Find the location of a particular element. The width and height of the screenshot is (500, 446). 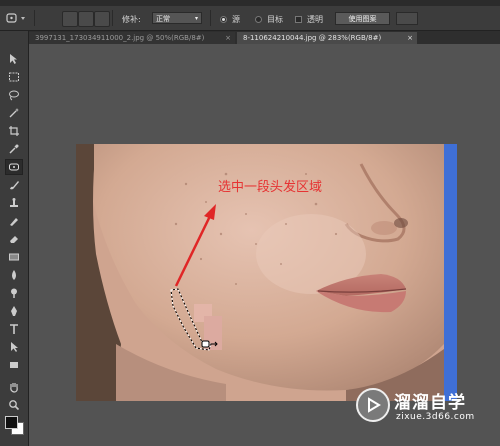

dodge-tool is located at coordinates (14, 293).